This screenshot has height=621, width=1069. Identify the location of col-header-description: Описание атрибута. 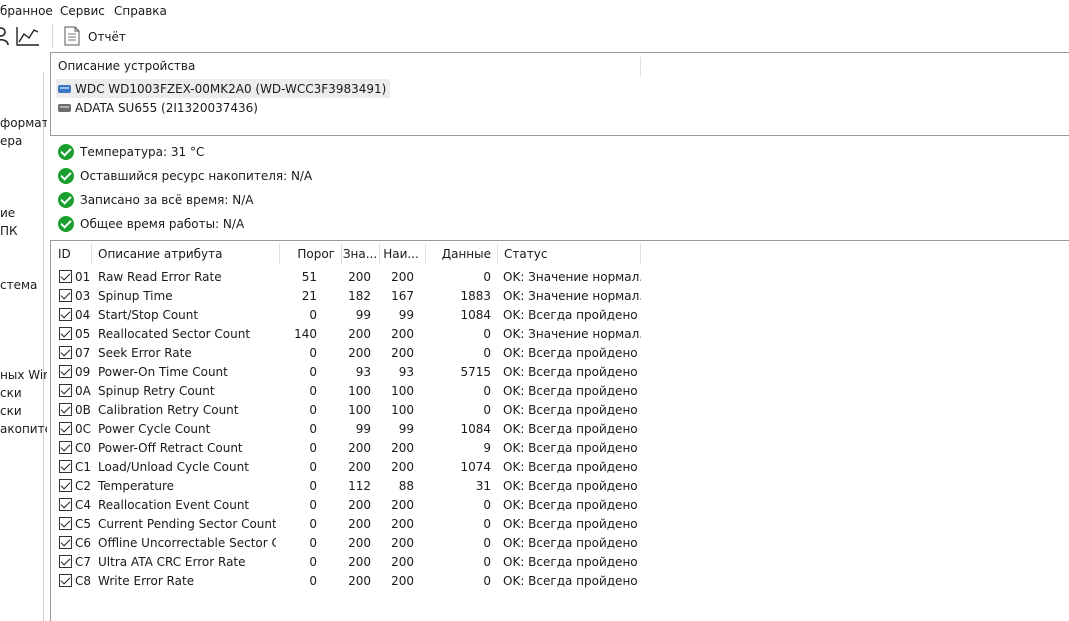
(185, 254).